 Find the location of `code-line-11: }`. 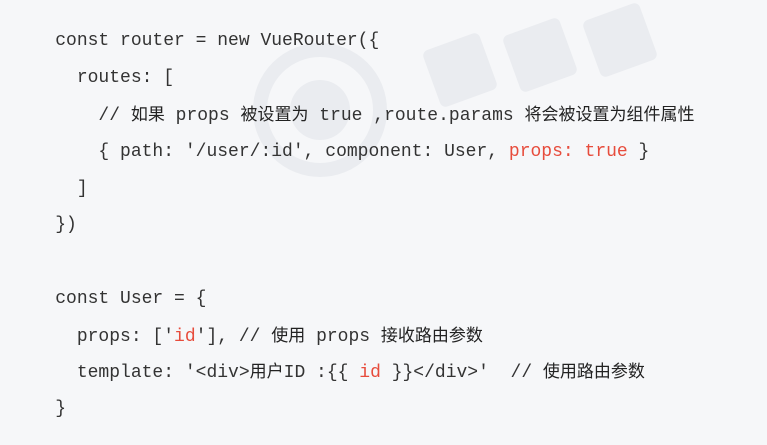

code-line-11: } is located at coordinates (39, 396).